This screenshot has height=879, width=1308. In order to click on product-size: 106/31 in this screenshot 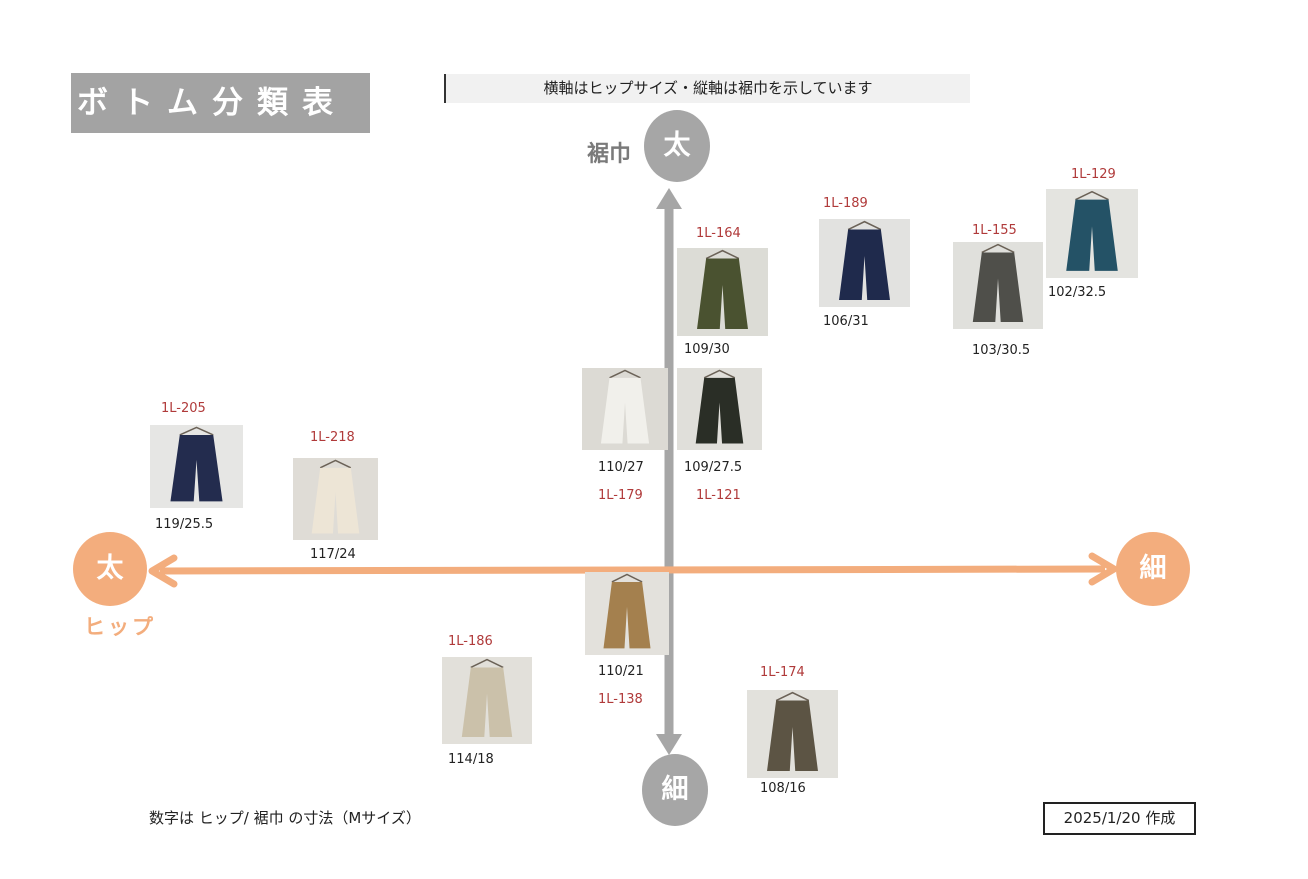, I will do `click(846, 321)`.